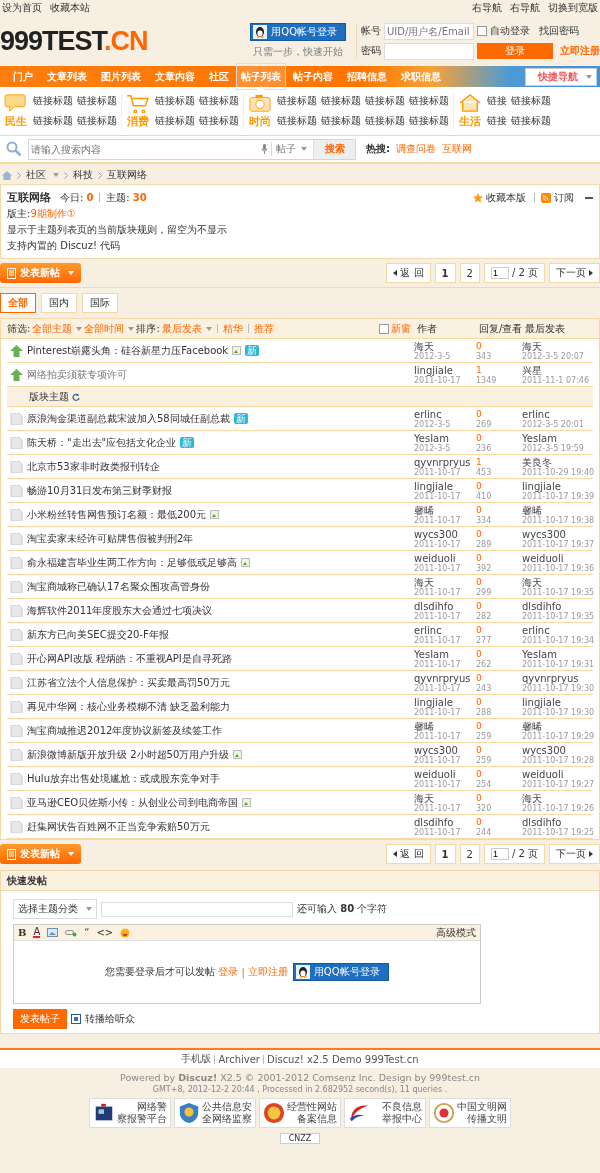 The width and height of the screenshot is (600, 1173). I want to click on thread-title: 再见中华网：核心业务模糊不清 缺乏盈利能力, so click(129, 706).